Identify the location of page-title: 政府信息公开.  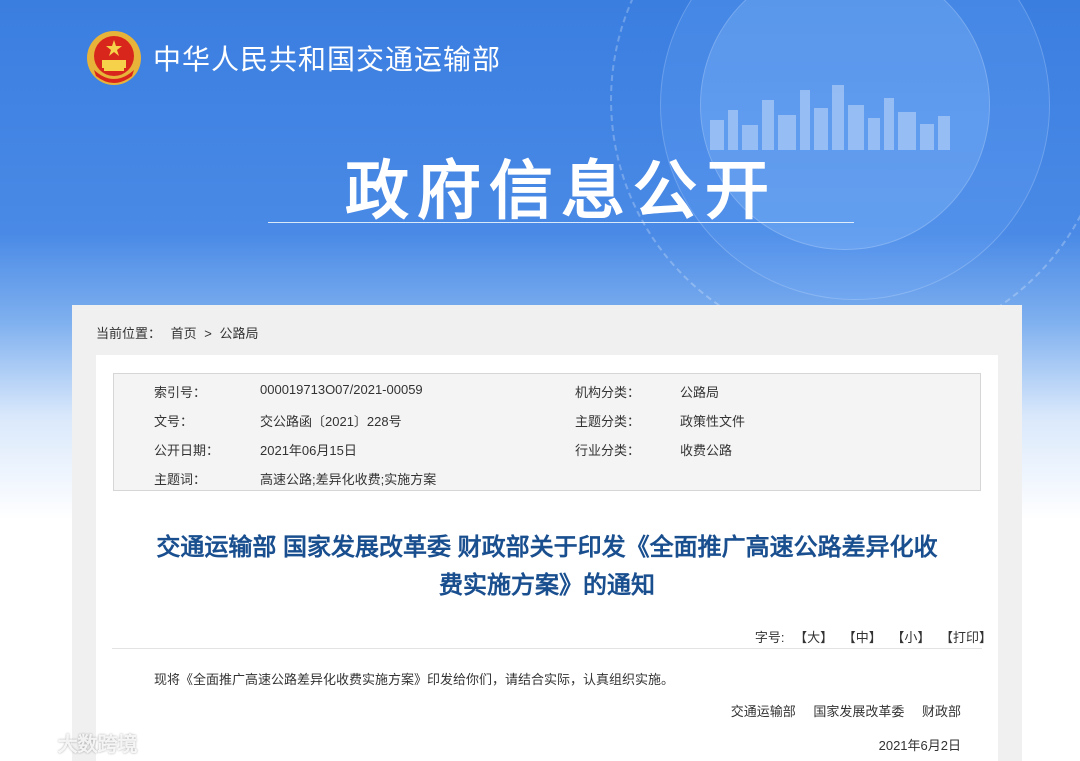
(561, 191).